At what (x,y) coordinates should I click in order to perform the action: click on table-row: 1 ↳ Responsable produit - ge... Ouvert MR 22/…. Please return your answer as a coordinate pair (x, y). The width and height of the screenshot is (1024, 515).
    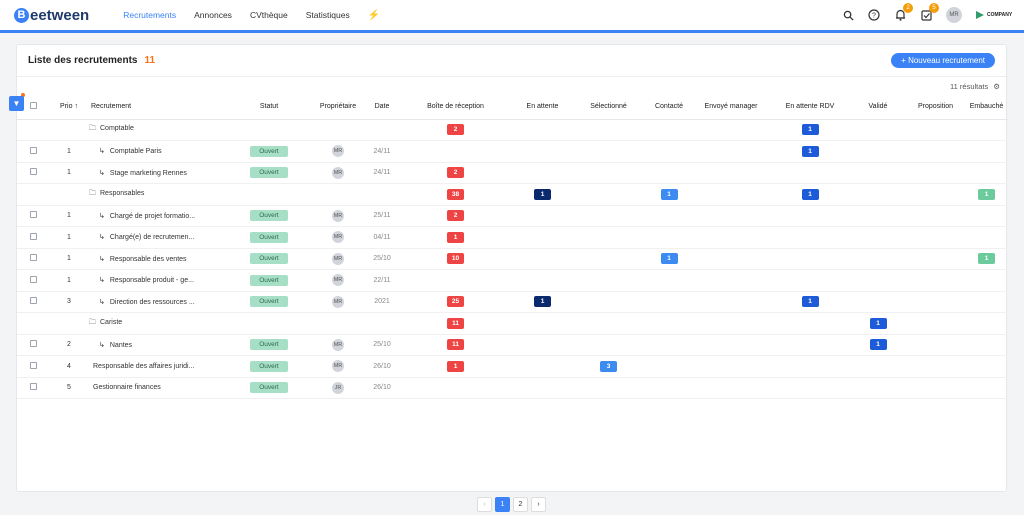
    Looking at the image, I should click on (512, 280).